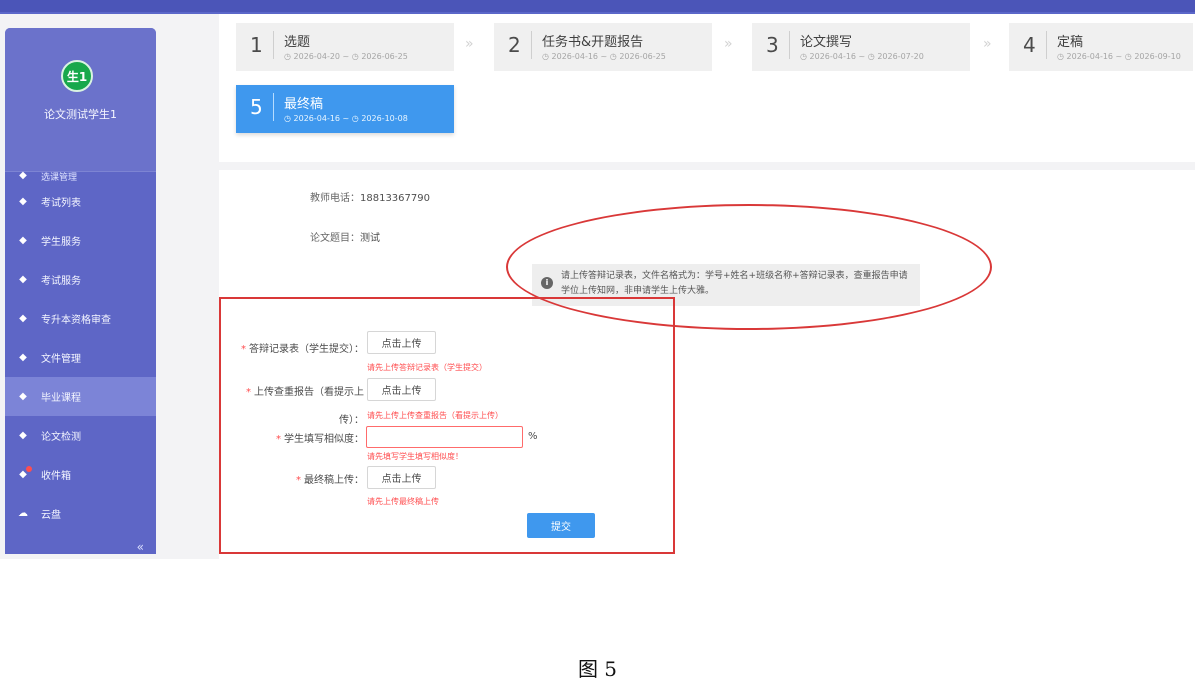 The width and height of the screenshot is (1195, 680). Describe the element at coordinates (324, 439) in the screenshot. I see `similarity-label-text: 学生填写相似度：` at that location.